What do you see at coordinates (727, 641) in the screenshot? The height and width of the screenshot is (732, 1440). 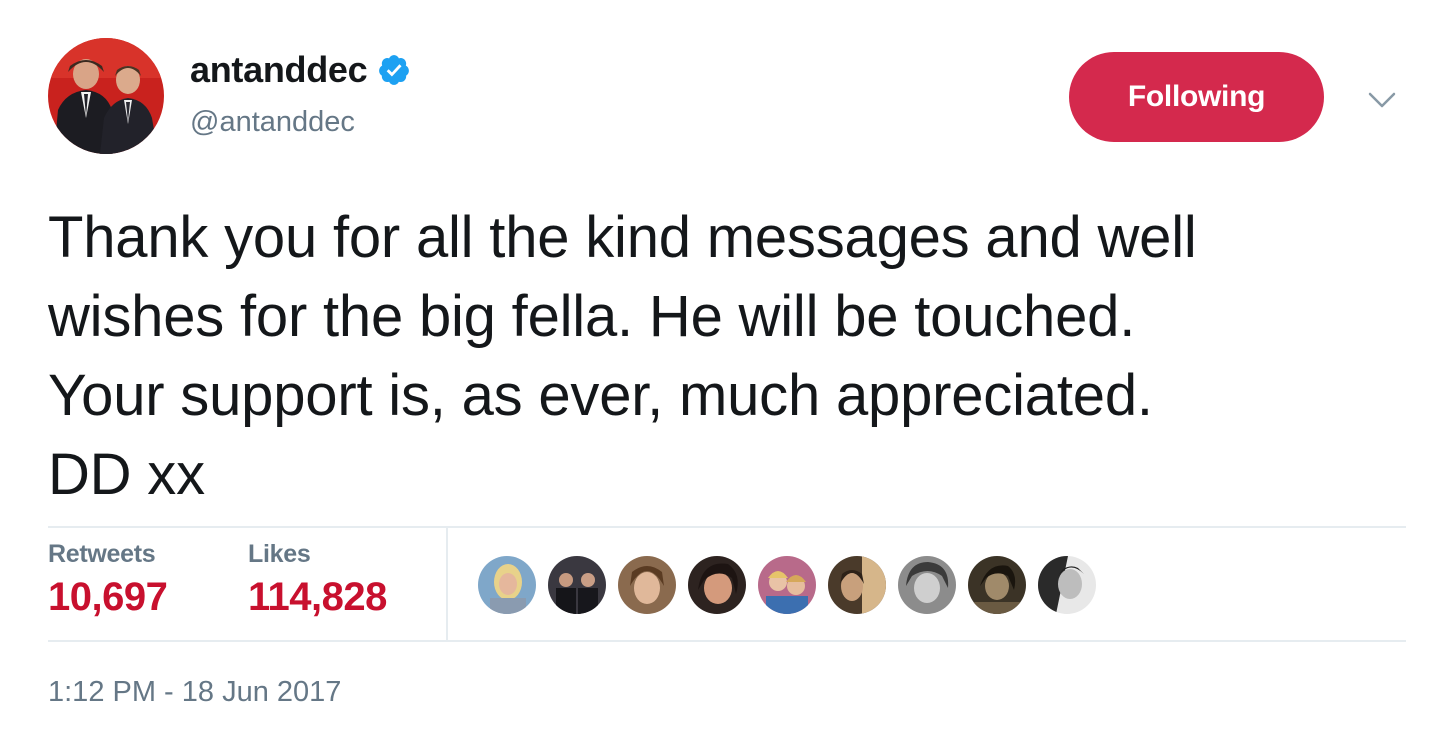 I see `stats-divider-bottom` at bounding box center [727, 641].